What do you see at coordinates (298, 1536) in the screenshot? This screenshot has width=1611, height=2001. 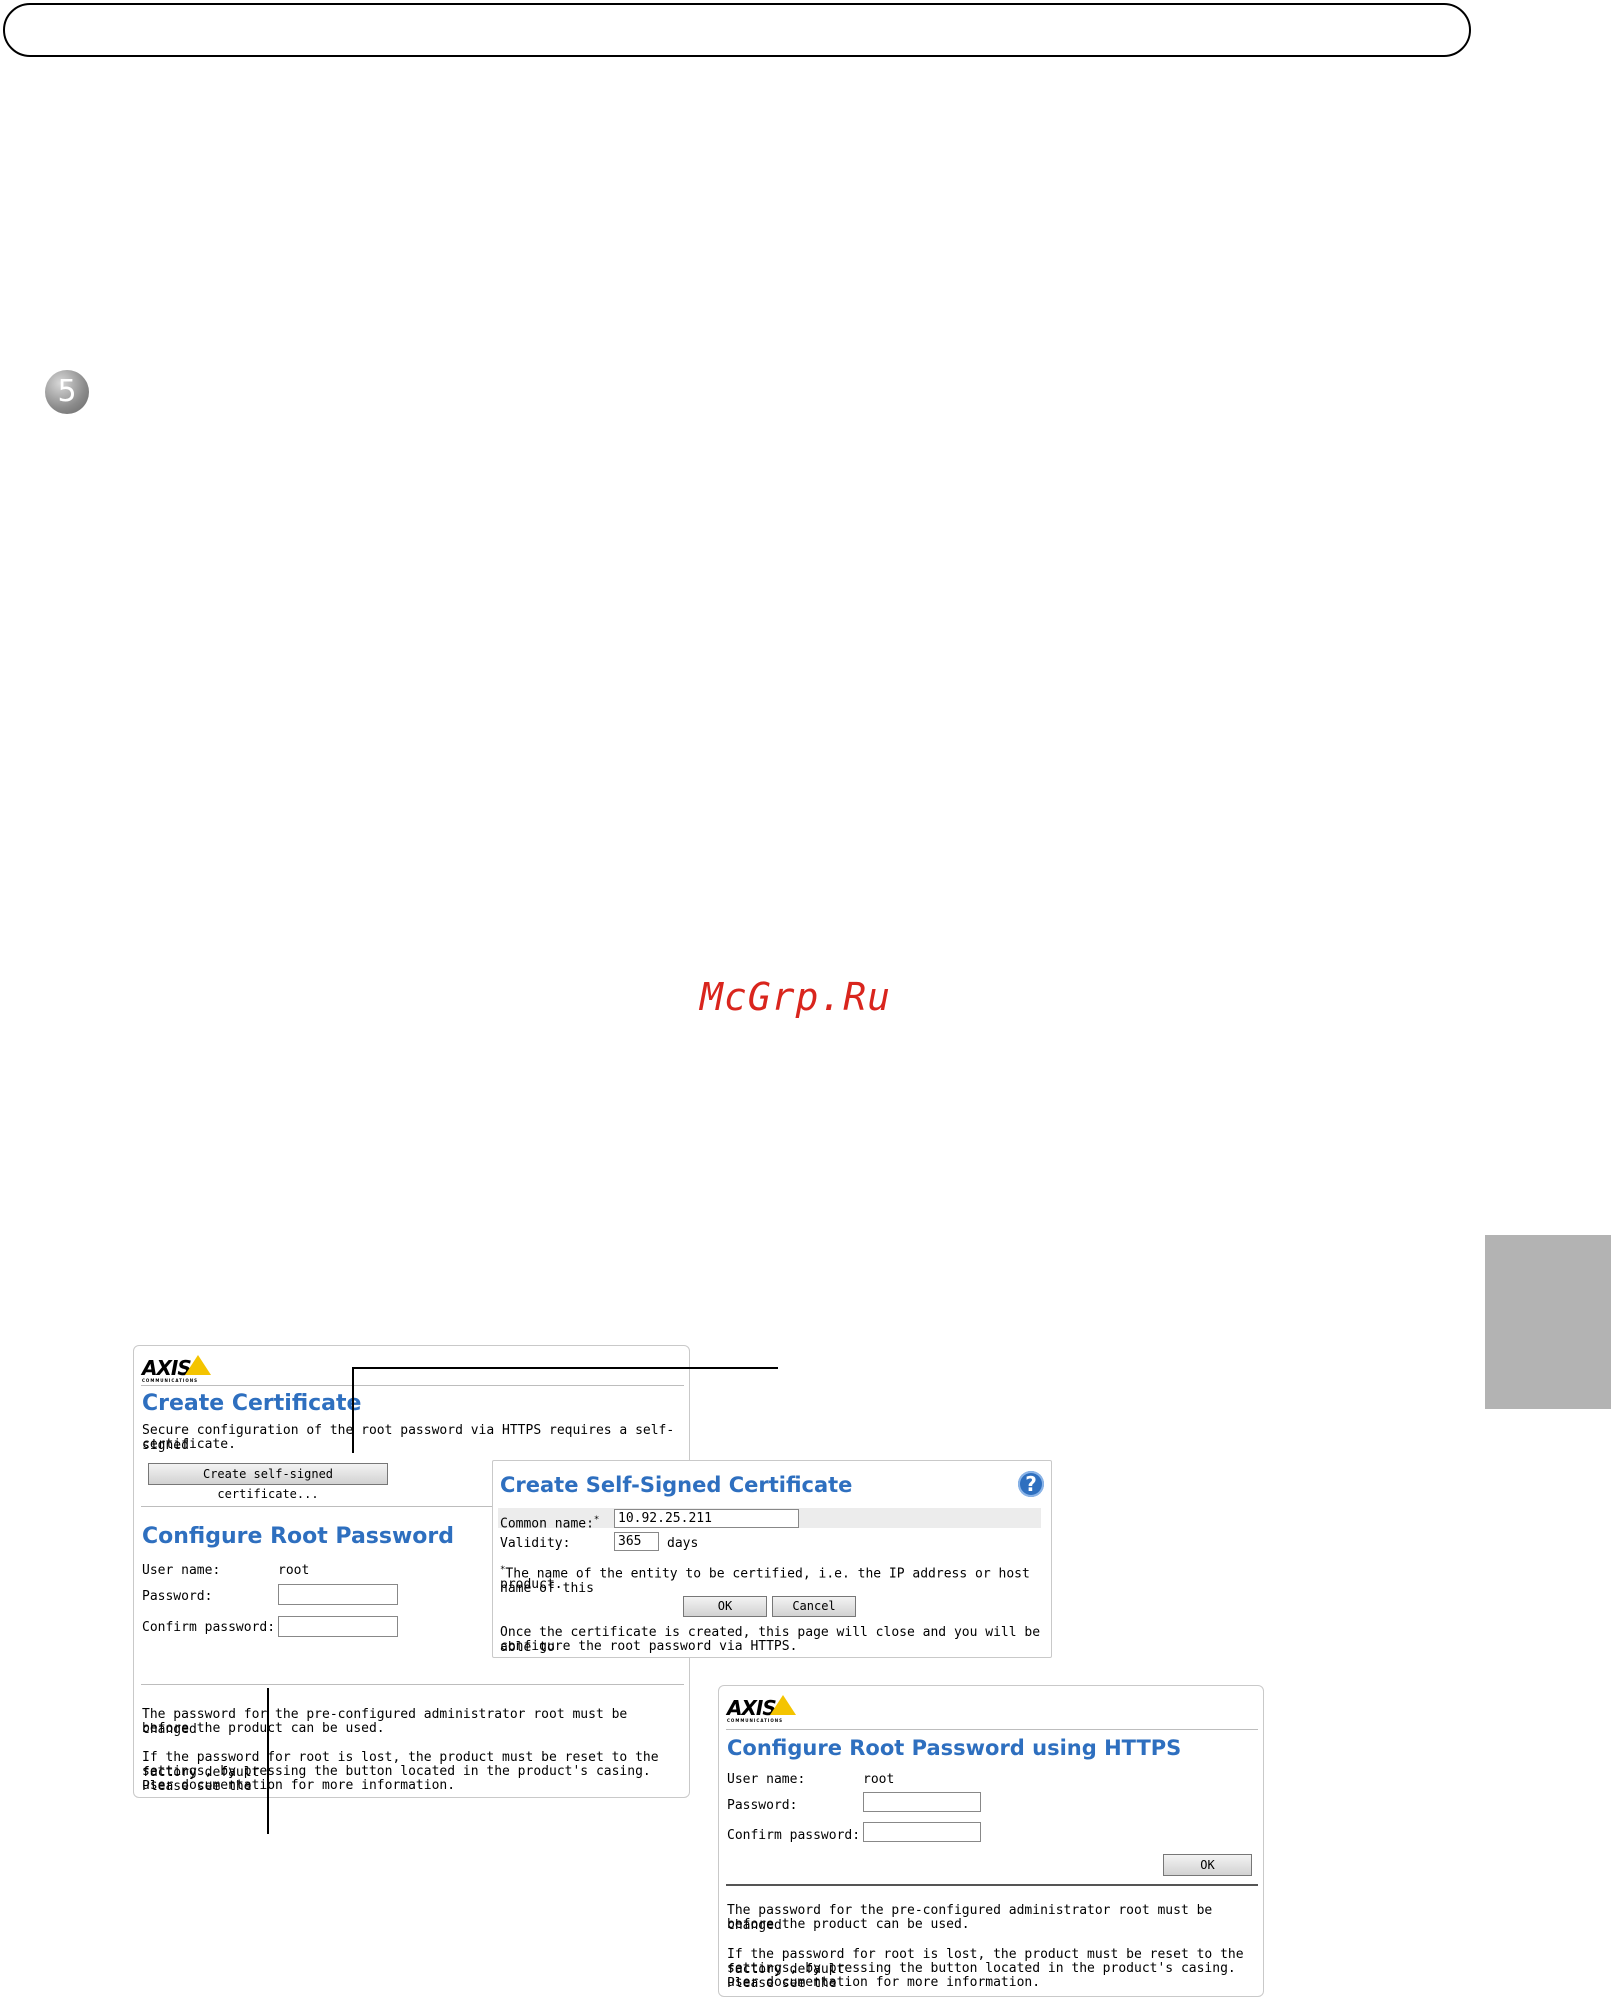 I see `configure-root-password-title: Configure Root Password` at bounding box center [298, 1536].